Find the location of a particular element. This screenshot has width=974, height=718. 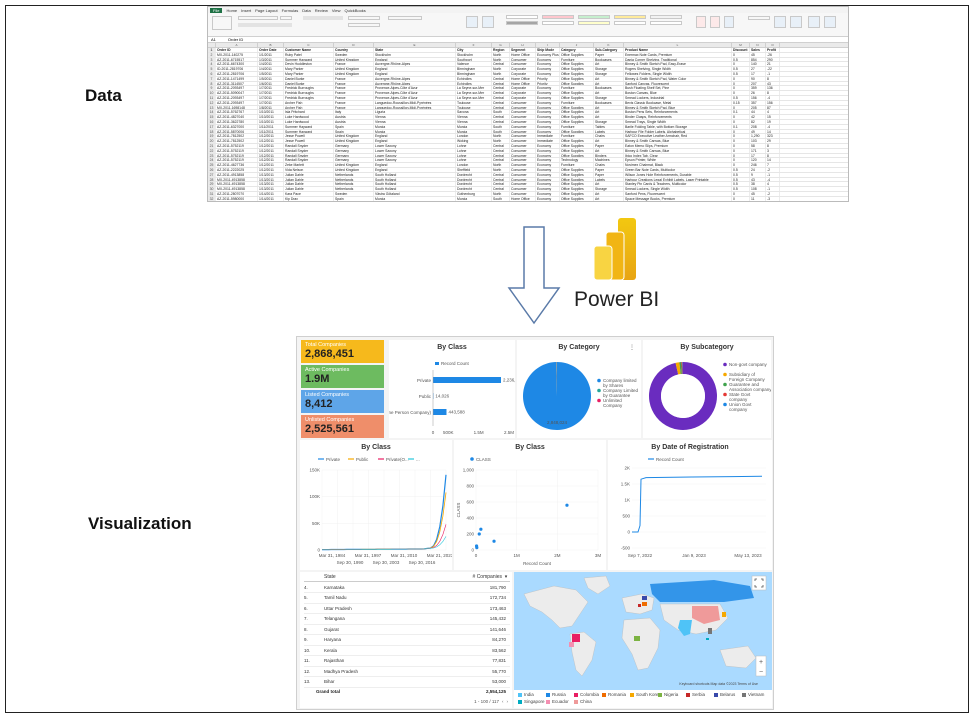

cell: 156 is located at coordinates (773, 102).